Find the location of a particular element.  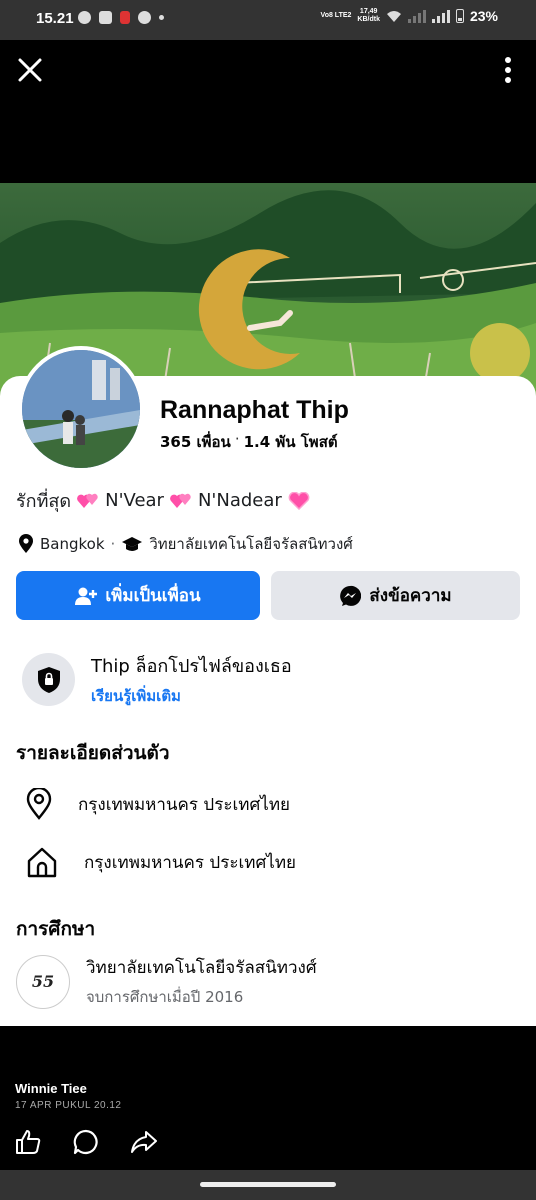

add-friend-label: เพิ่มเป็นเพื่อน is located at coordinates (153, 596).